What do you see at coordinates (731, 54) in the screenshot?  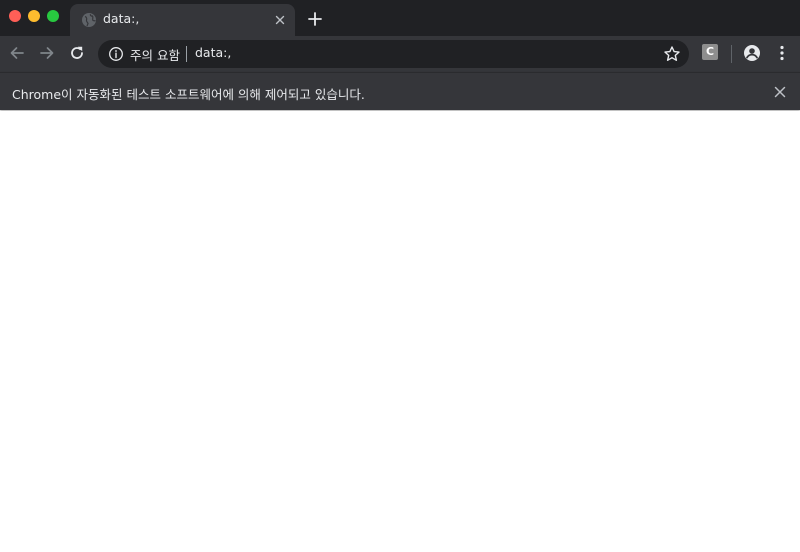 I see `toolbar-divider` at bounding box center [731, 54].